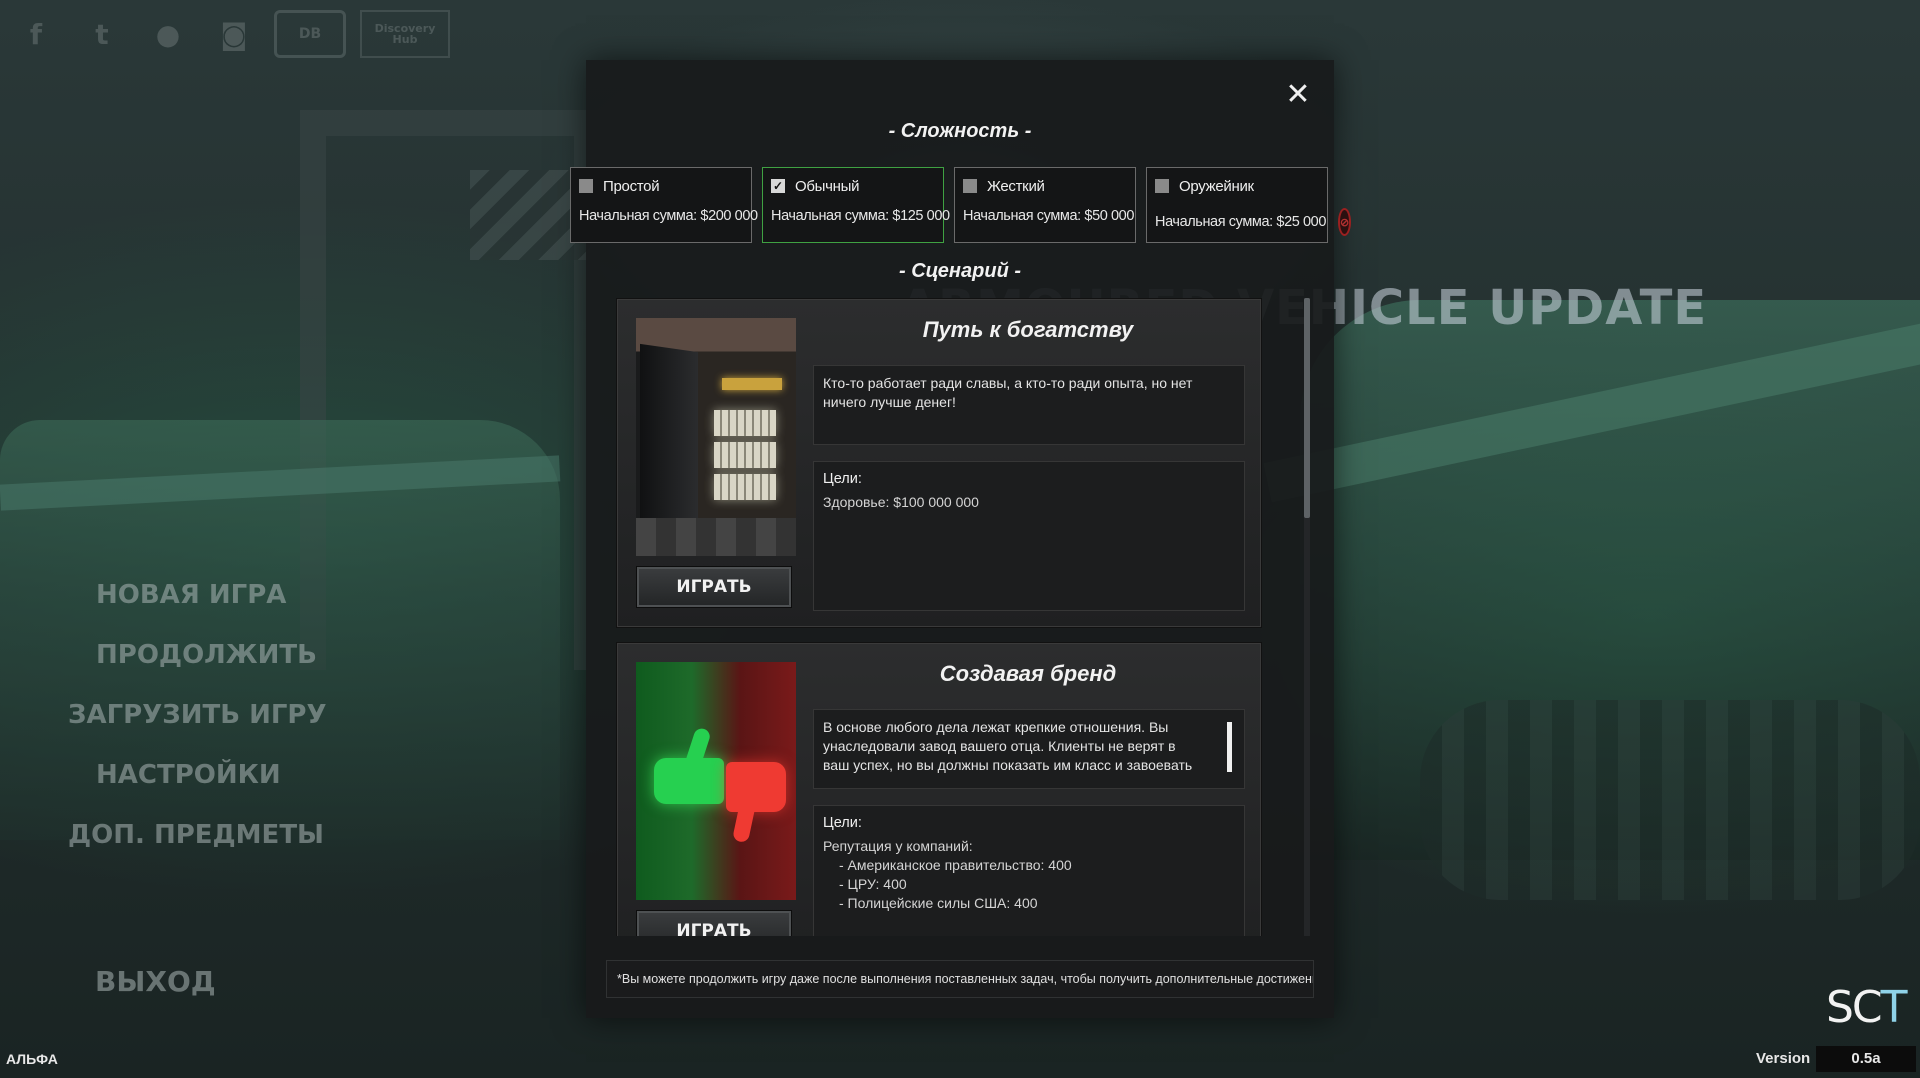 This screenshot has height=1078, width=1920. Describe the element at coordinates (1307, 617) in the screenshot. I see `scenario-scrollbar` at that location.